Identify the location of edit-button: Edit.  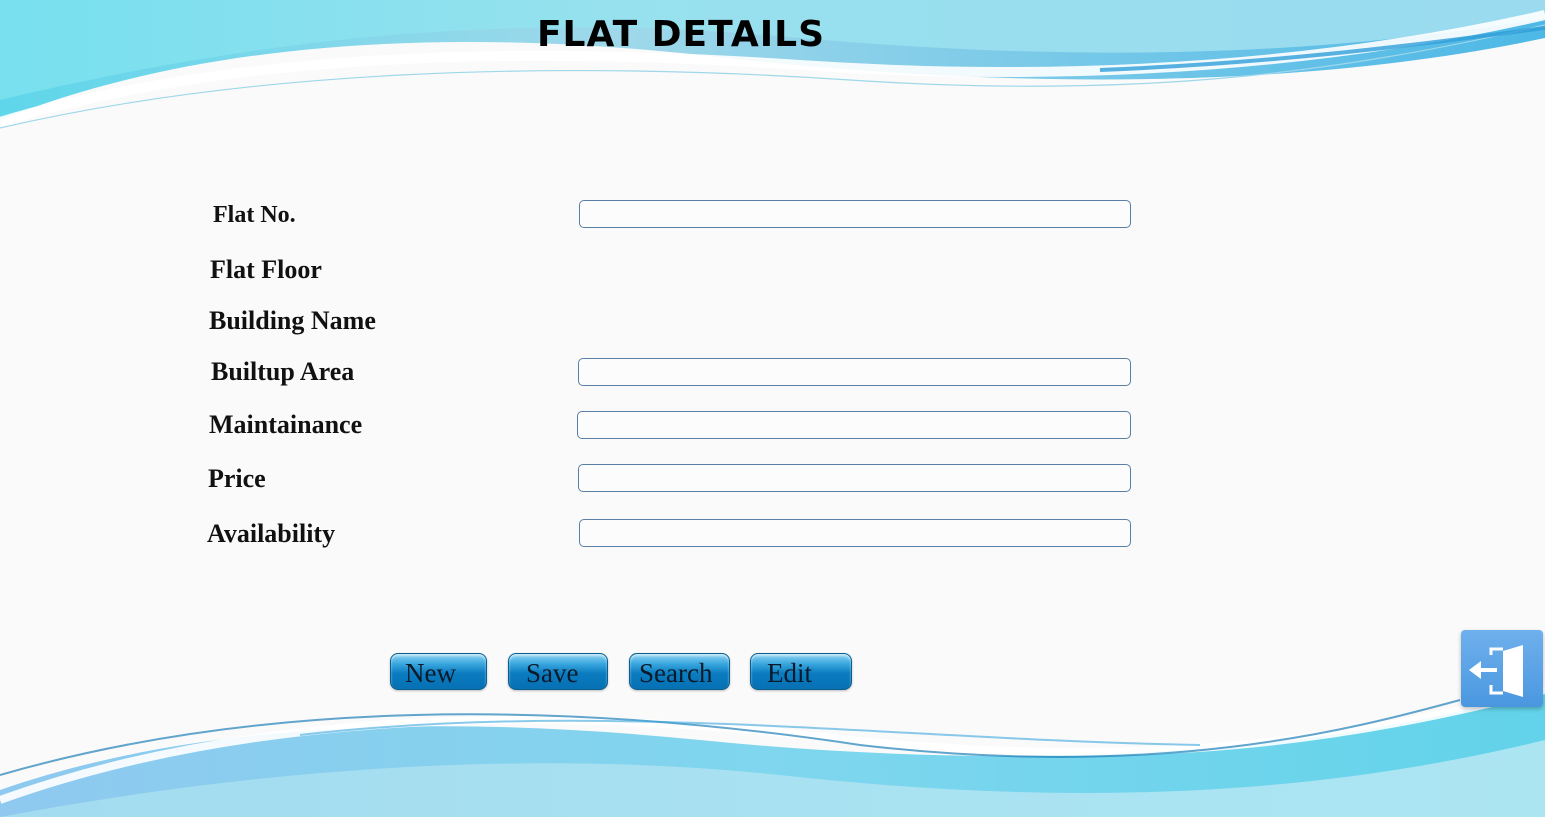
(801, 671).